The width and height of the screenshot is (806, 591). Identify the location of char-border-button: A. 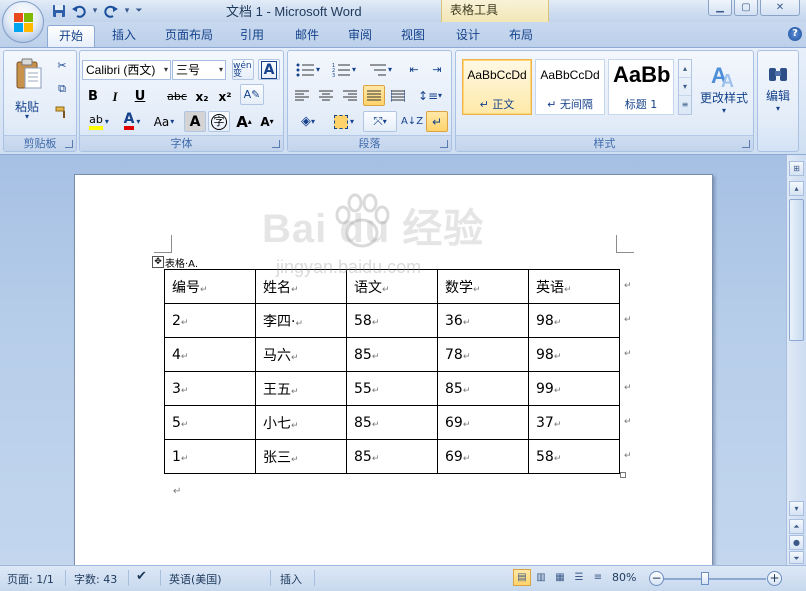
(269, 69).